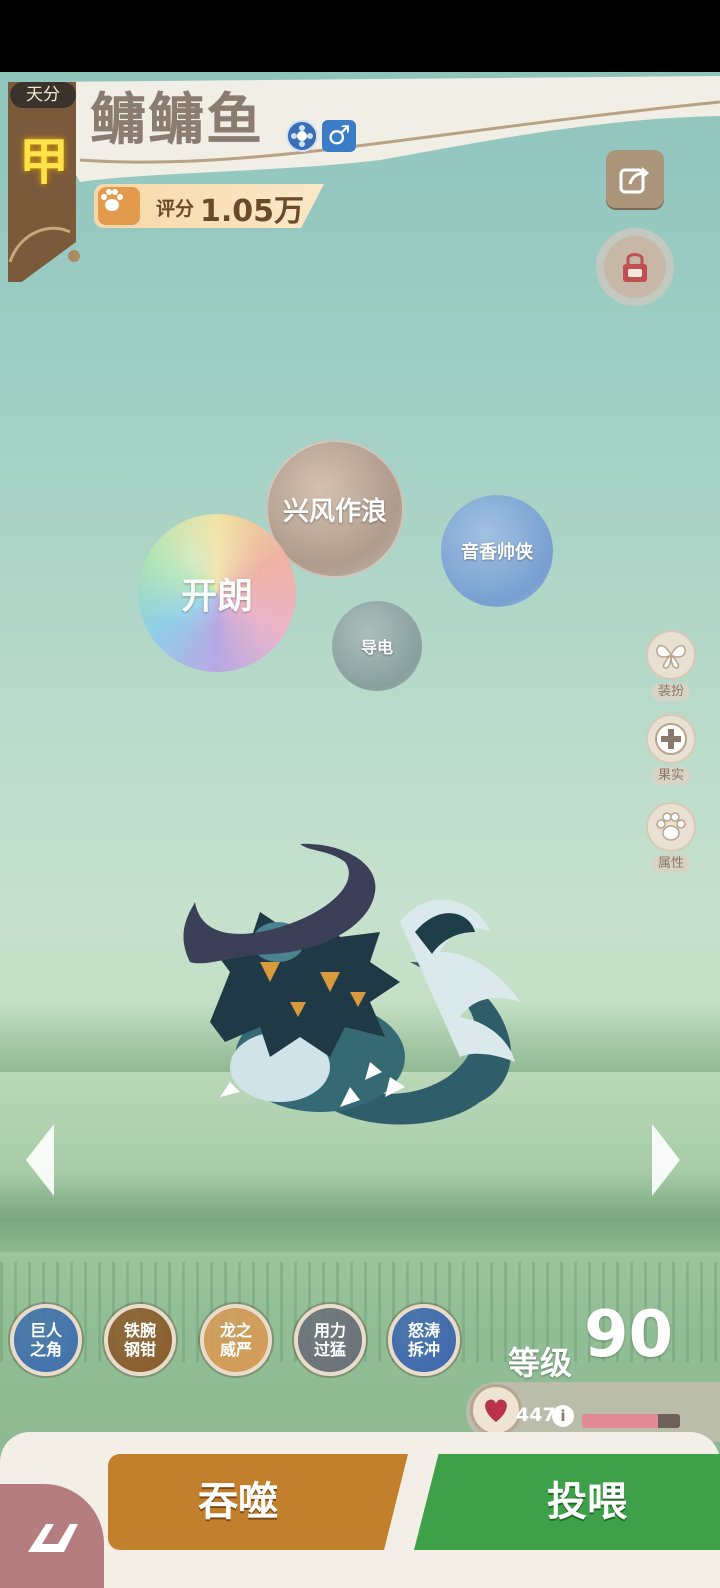 The image size is (720, 1588). I want to click on score-label: 评分, so click(175, 209).